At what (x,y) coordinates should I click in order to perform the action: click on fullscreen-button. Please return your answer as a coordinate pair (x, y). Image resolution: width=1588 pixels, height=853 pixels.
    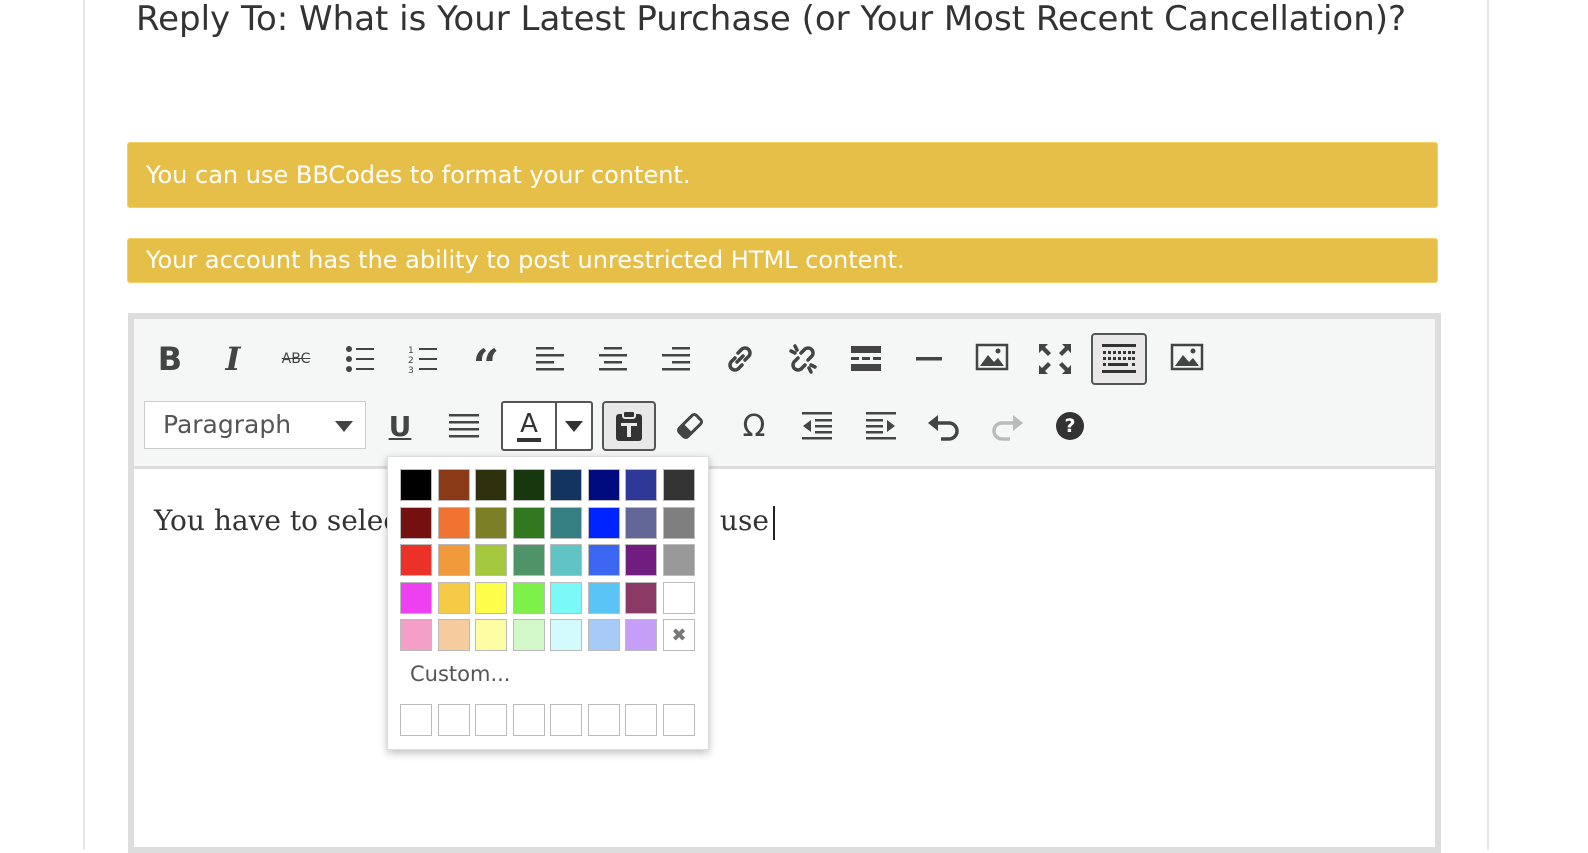
    Looking at the image, I should click on (1055, 359).